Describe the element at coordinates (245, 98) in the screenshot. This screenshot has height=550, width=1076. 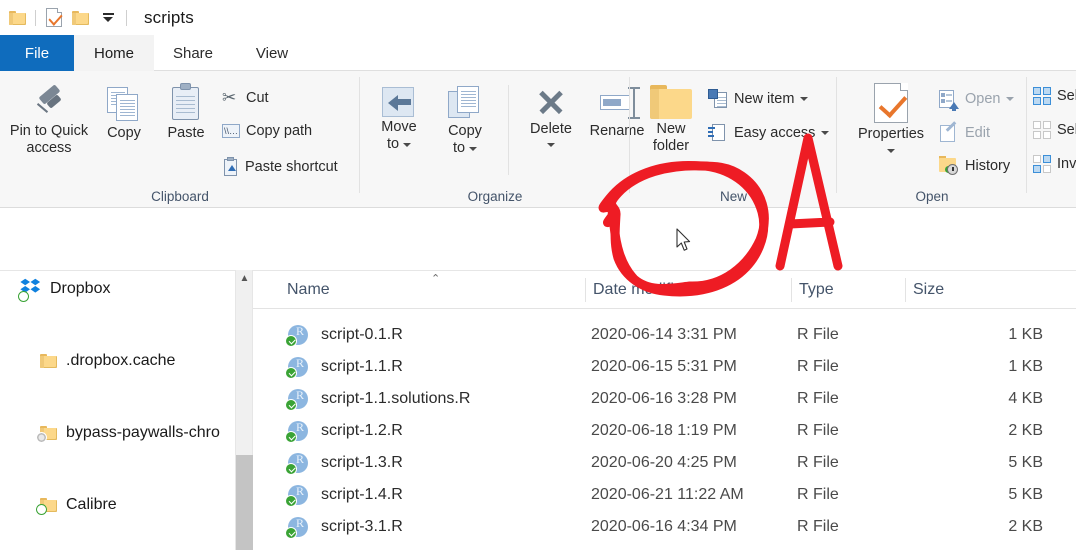
I see `cut-button: ✂ Cut` at that location.